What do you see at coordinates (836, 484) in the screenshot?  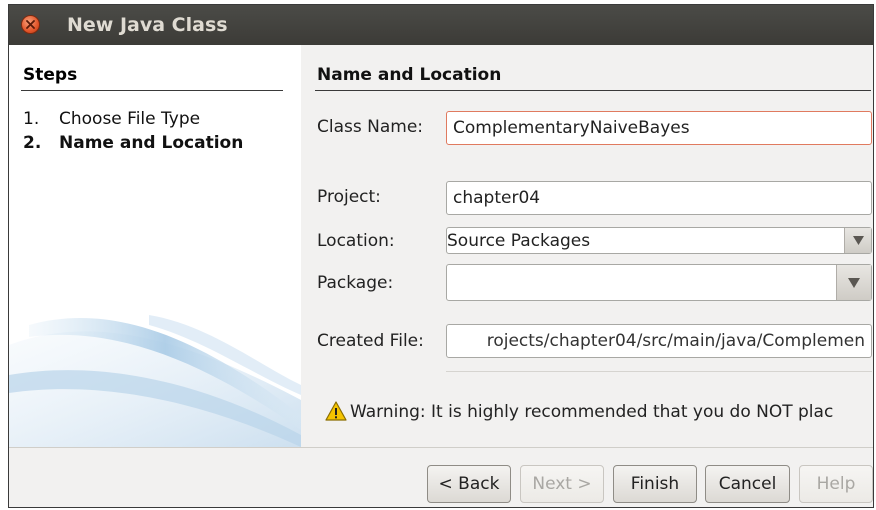 I see `help-button: Help` at bounding box center [836, 484].